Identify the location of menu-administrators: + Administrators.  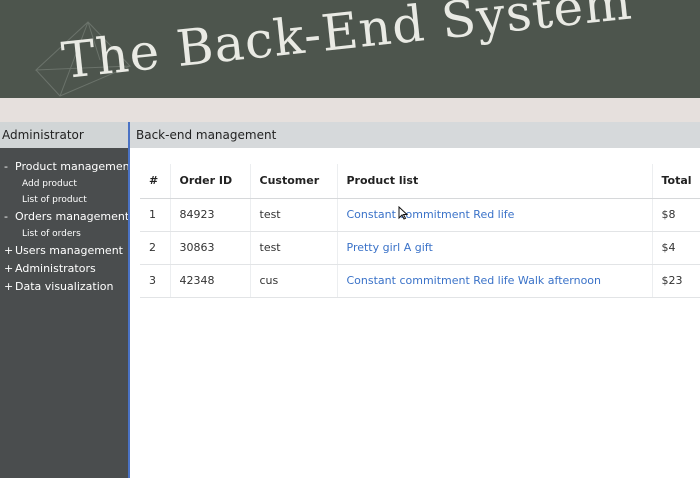
(64, 269).